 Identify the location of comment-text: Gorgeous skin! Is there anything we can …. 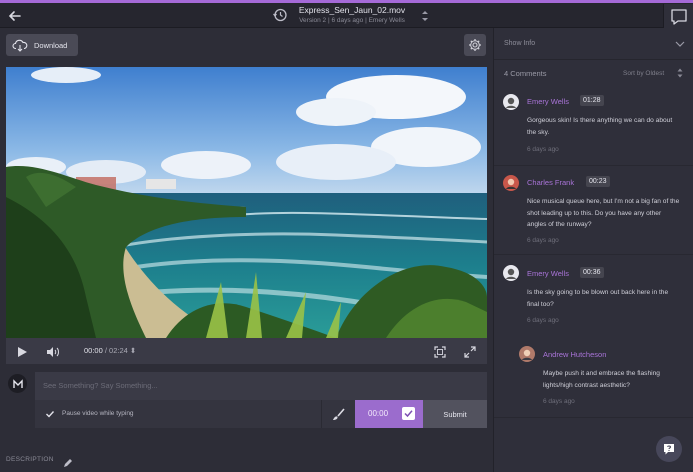
(600, 126).